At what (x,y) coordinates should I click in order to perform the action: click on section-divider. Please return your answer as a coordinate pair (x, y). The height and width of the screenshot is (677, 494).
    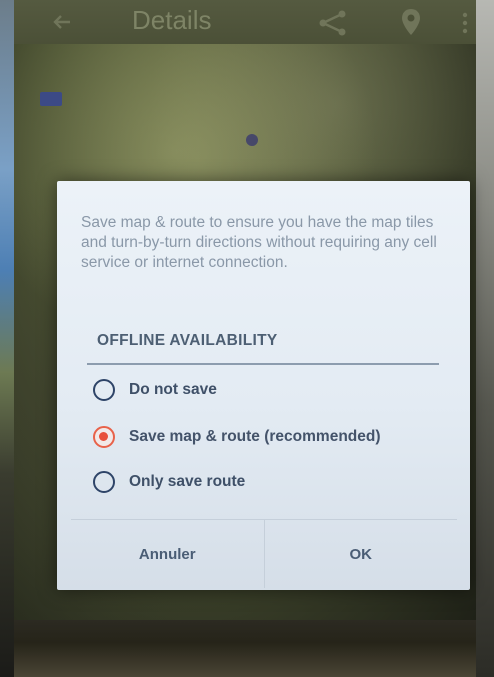
    Looking at the image, I should click on (263, 364).